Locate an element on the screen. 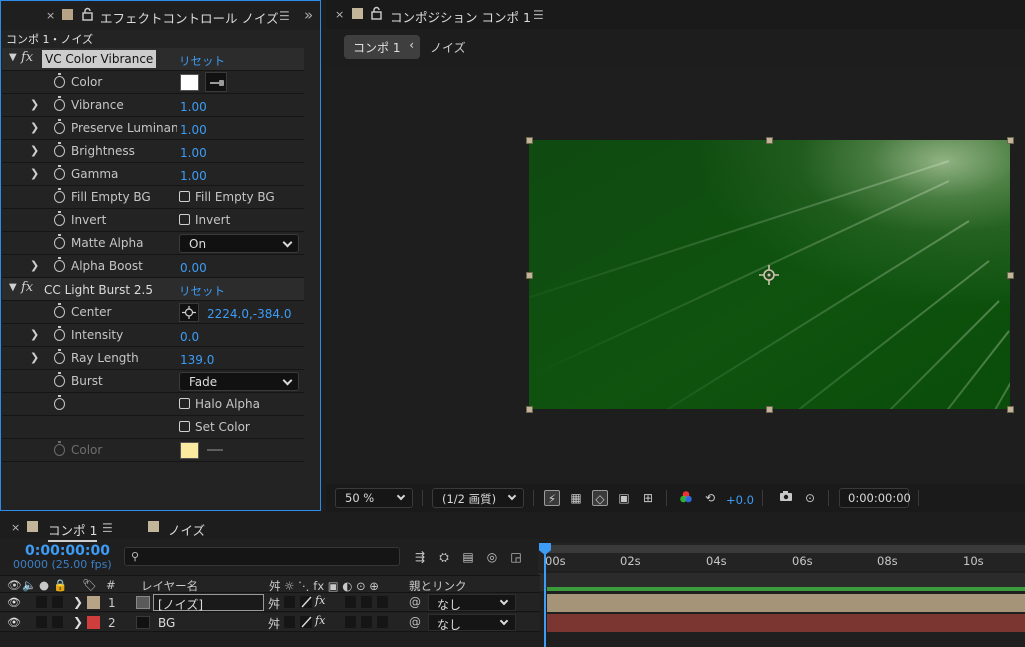  fast-previews-icon: ⚡ is located at coordinates (552, 498).